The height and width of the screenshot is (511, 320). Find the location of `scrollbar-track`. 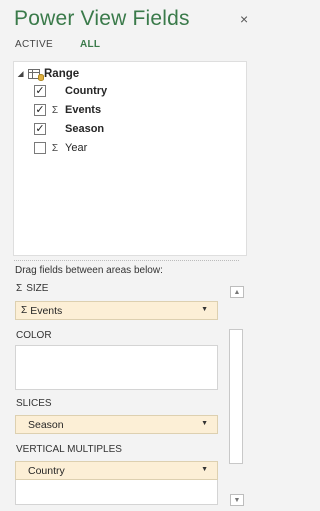

scrollbar-track is located at coordinates (236, 396).